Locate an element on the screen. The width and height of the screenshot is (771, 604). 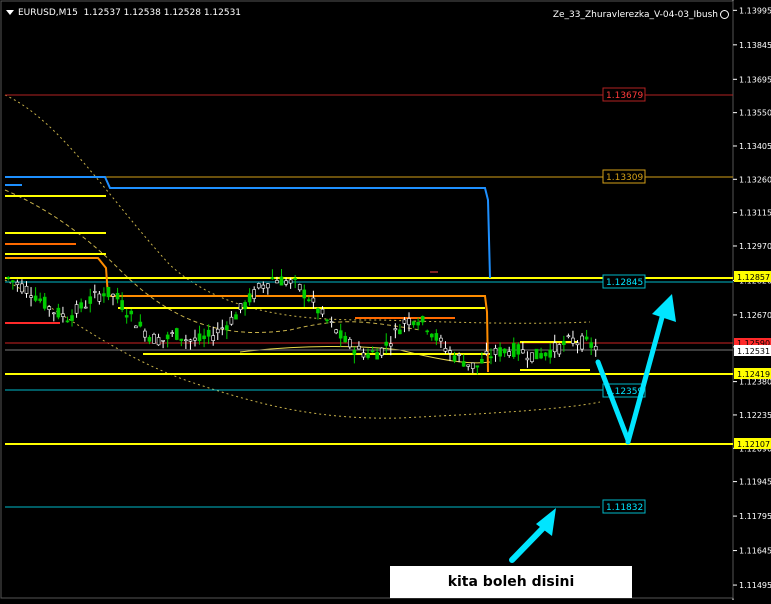
axis-price-label-1-text: 1.12857 is located at coordinates (753, 277).